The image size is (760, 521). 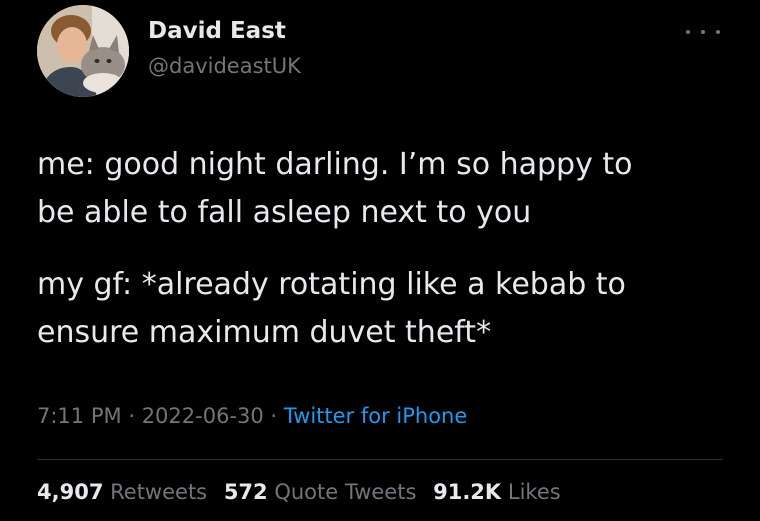 What do you see at coordinates (203, 416) in the screenshot?
I see `tweet-date: 2022-06-30` at bounding box center [203, 416].